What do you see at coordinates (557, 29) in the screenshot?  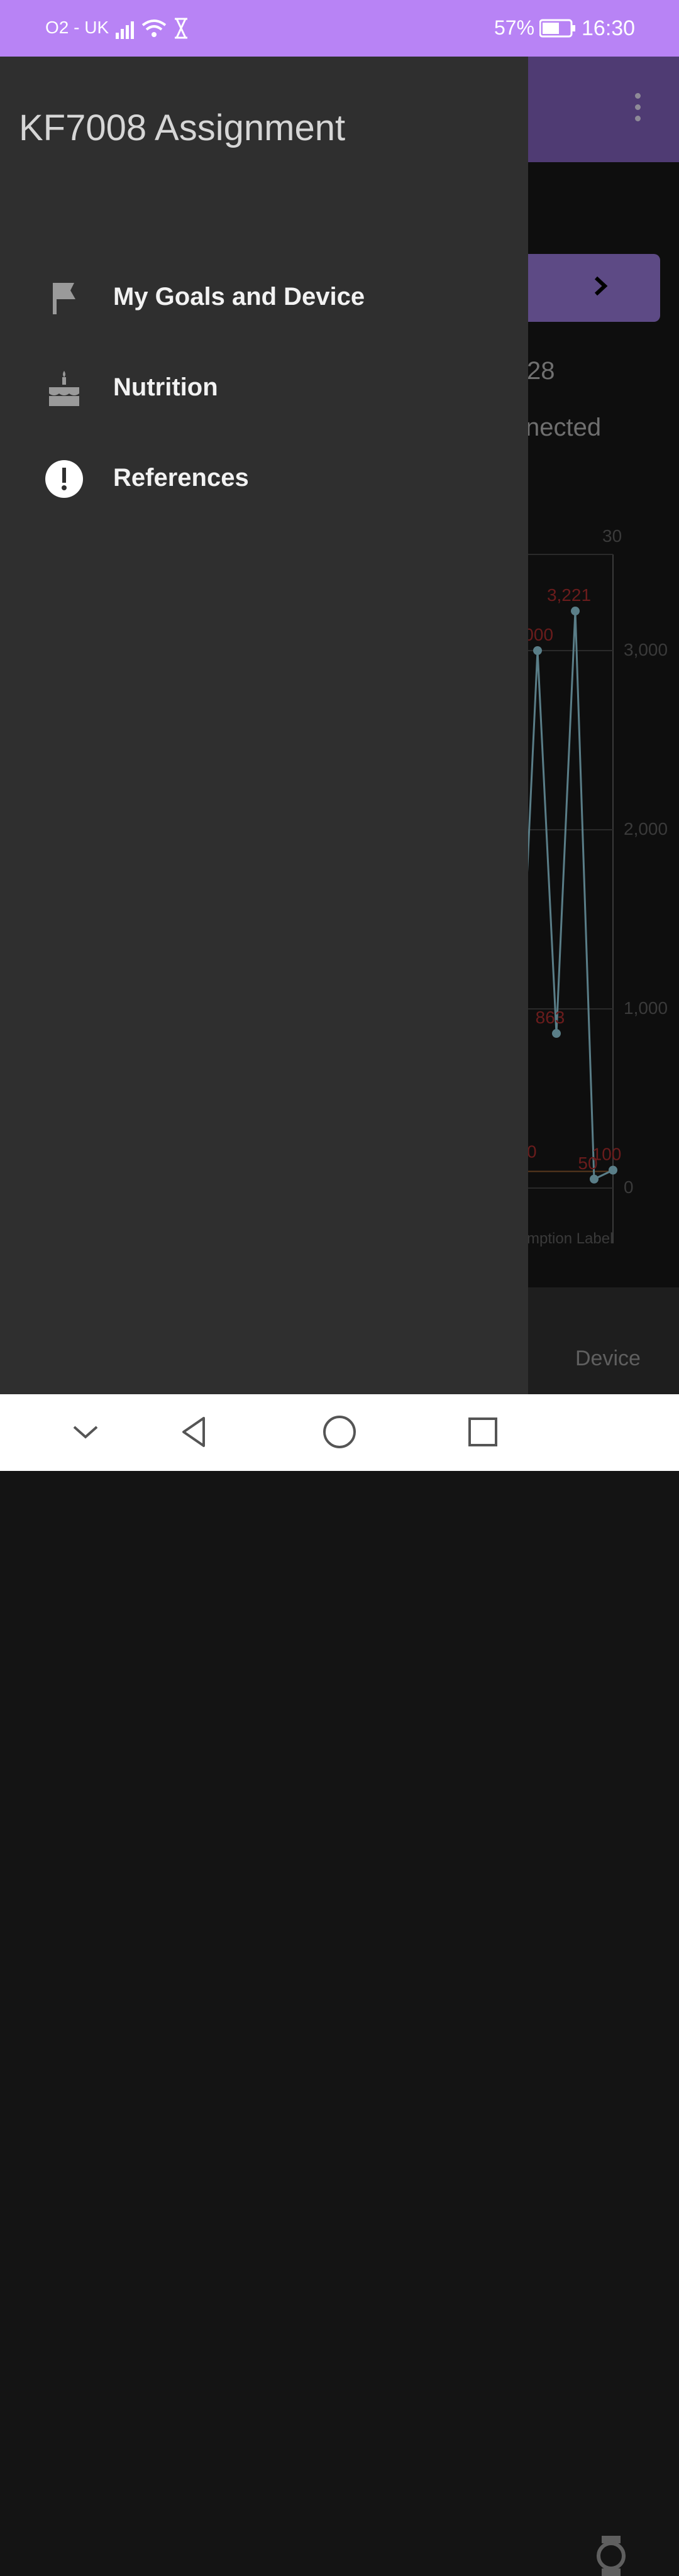 I see `battery-icon` at bounding box center [557, 29].